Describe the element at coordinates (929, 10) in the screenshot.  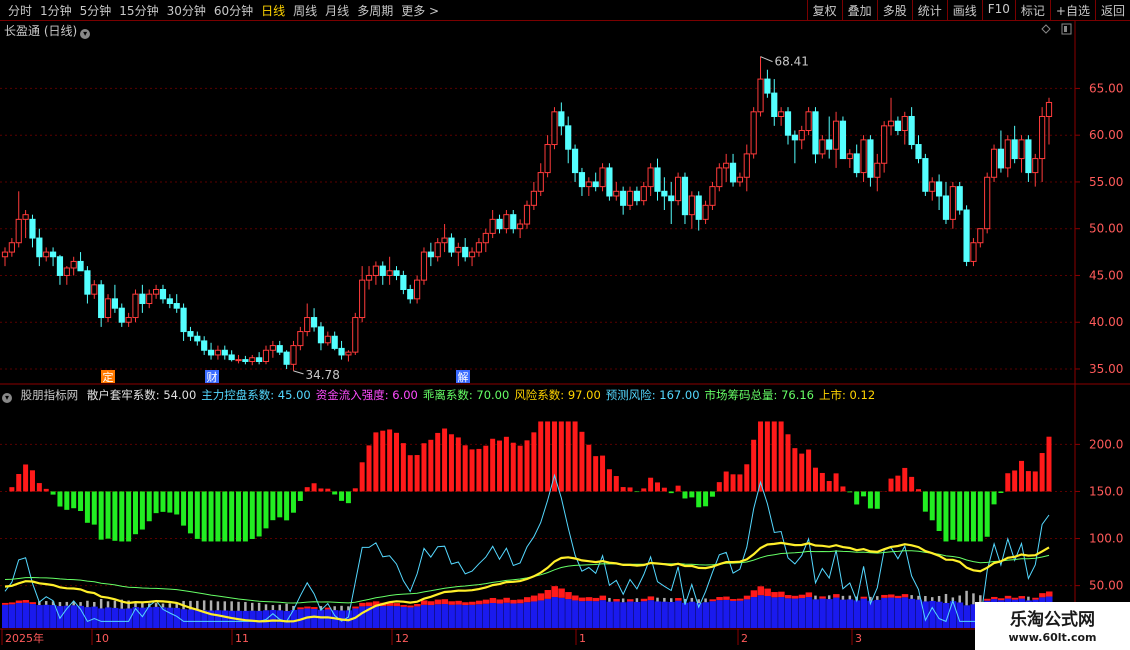
I see `tool-button-3: 统计` at that location.